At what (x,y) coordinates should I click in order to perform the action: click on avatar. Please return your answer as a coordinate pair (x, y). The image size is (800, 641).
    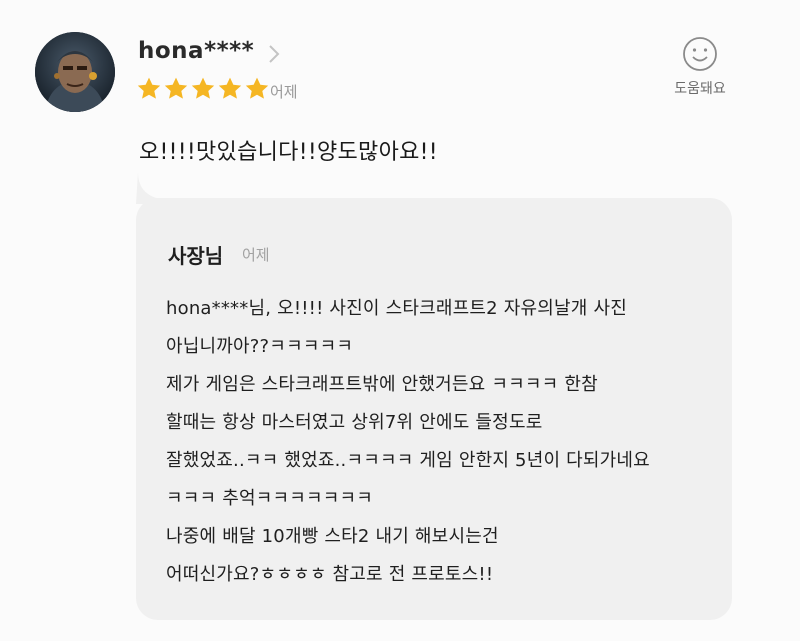
    Looking at the image, I should click on (75, 72).